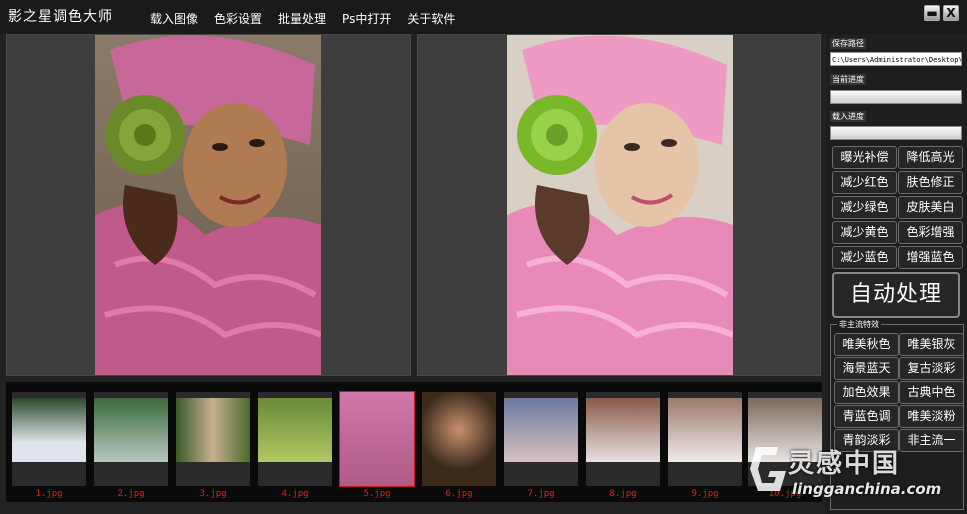  Describe the element at coordinates (866, 368) in the screenshot. I see `style-seascape-button: 海景蓝天` at that location.